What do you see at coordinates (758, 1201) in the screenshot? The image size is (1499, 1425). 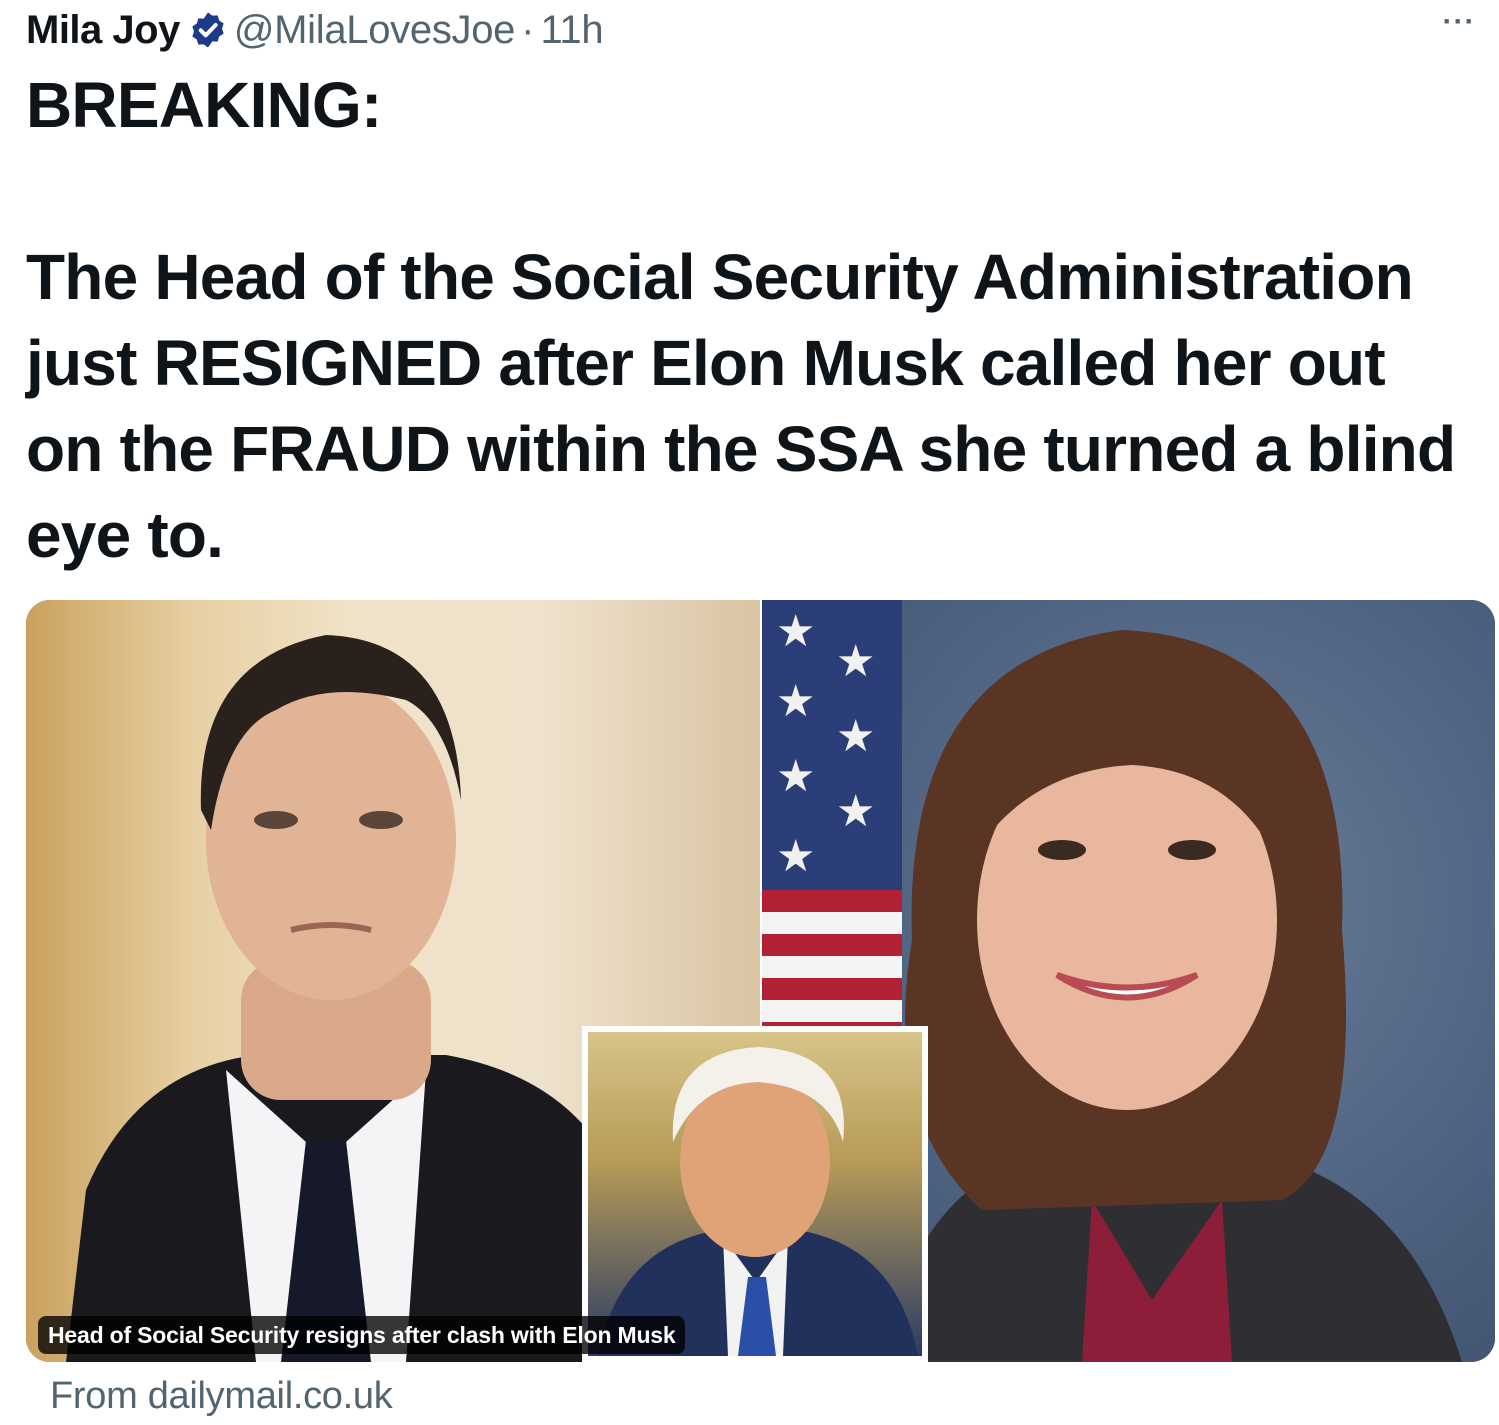 I see `inset-man-portrait-illustration` at bounding box center [758, 1201].